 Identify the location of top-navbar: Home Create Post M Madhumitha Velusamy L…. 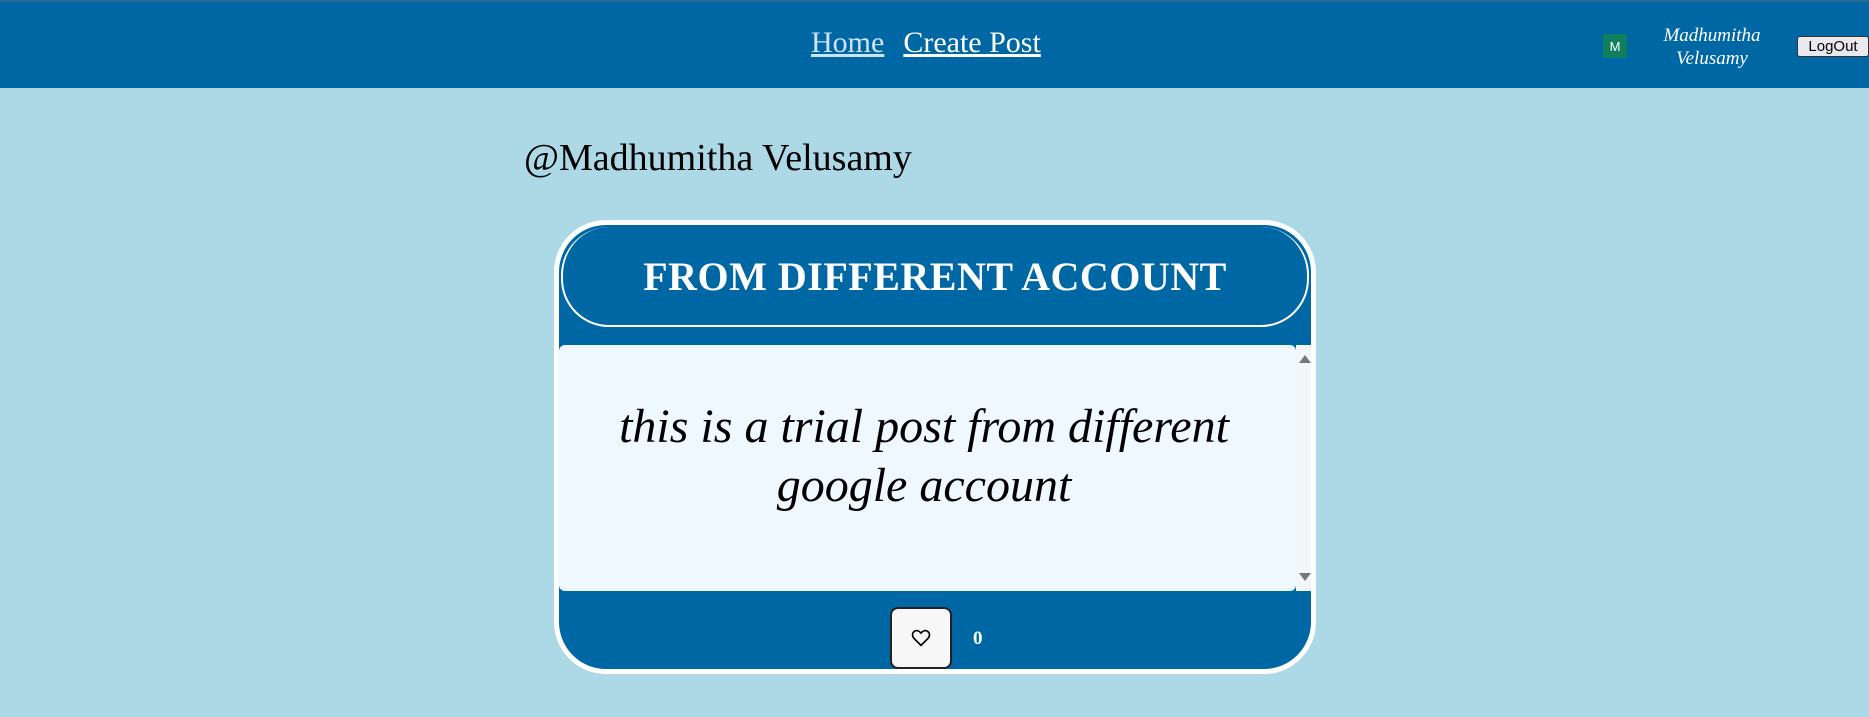
(934, 44).